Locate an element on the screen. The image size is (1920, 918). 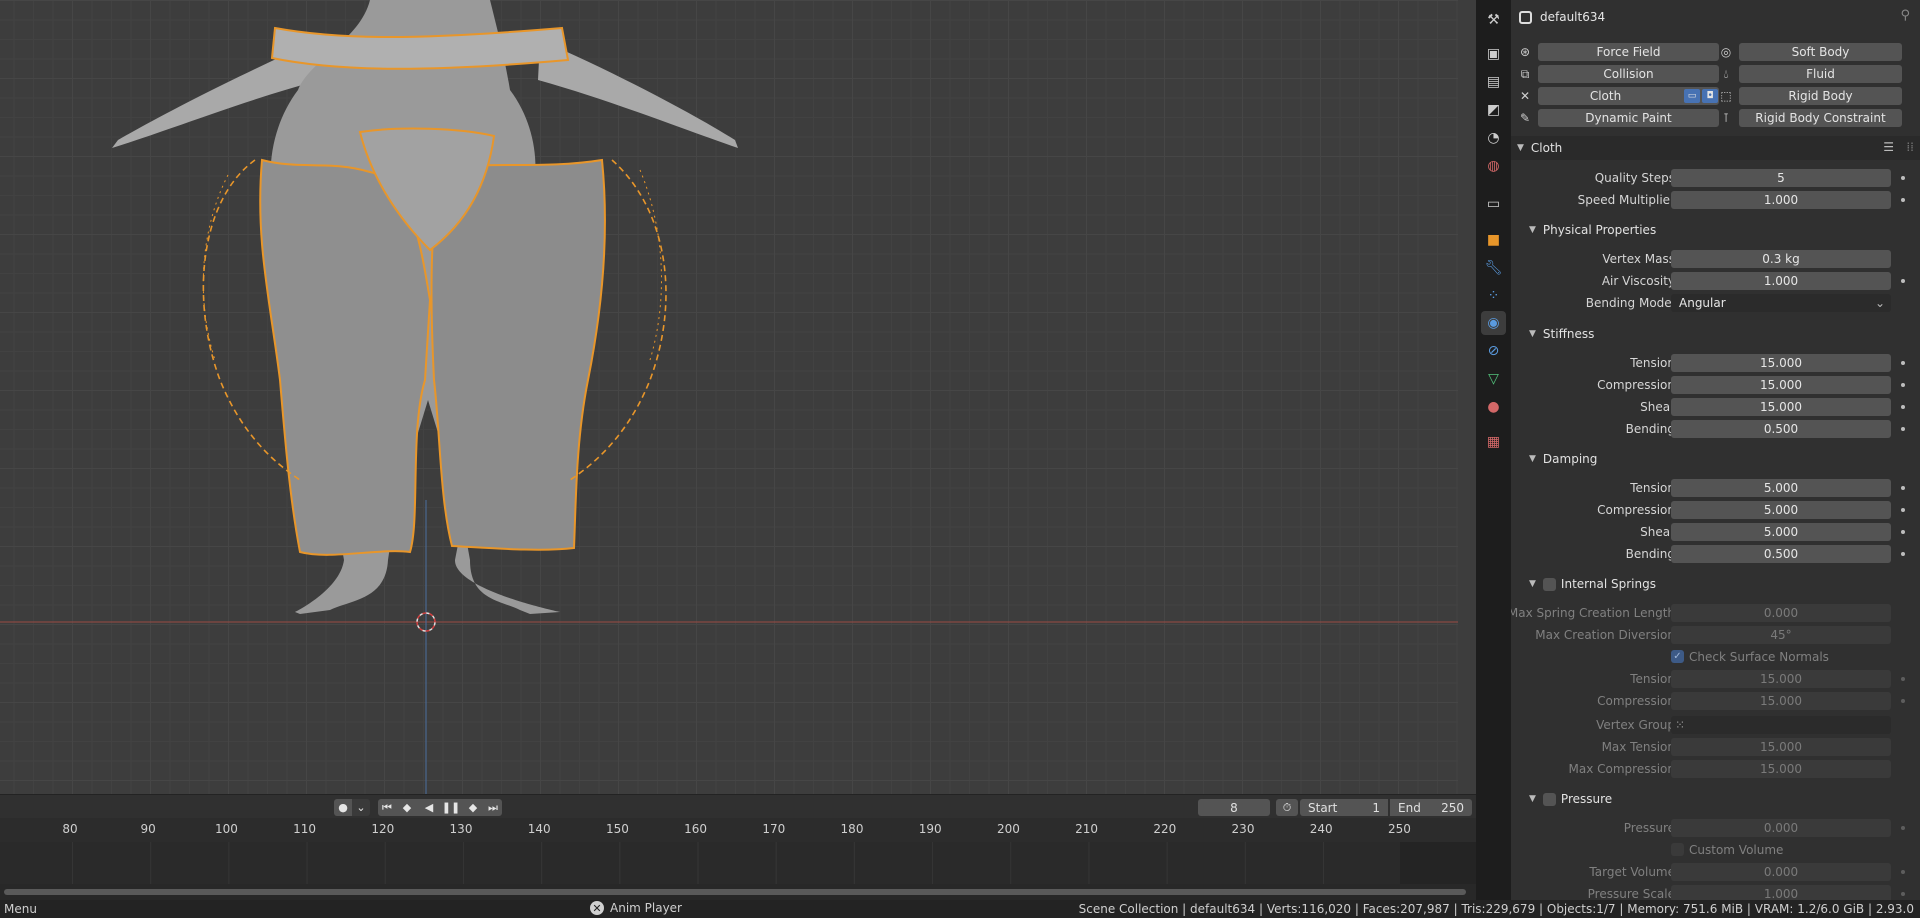
end-frame-field: End 250 is located at coordinates (1431, 807).